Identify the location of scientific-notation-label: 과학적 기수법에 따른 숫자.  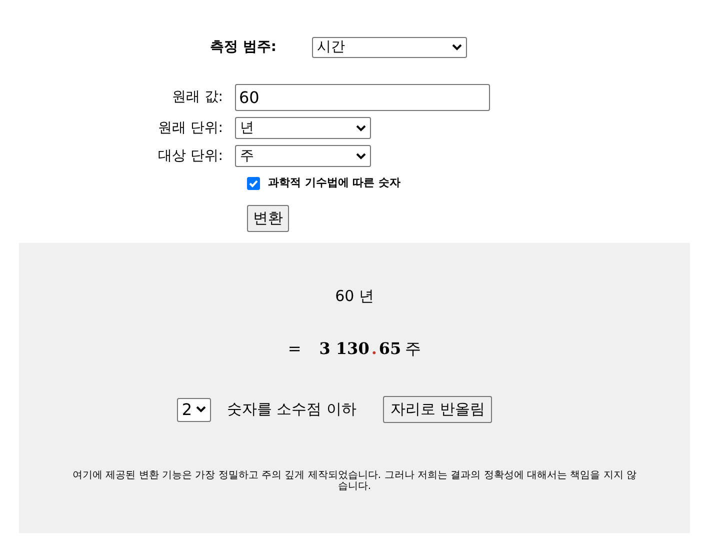
(334, 183).